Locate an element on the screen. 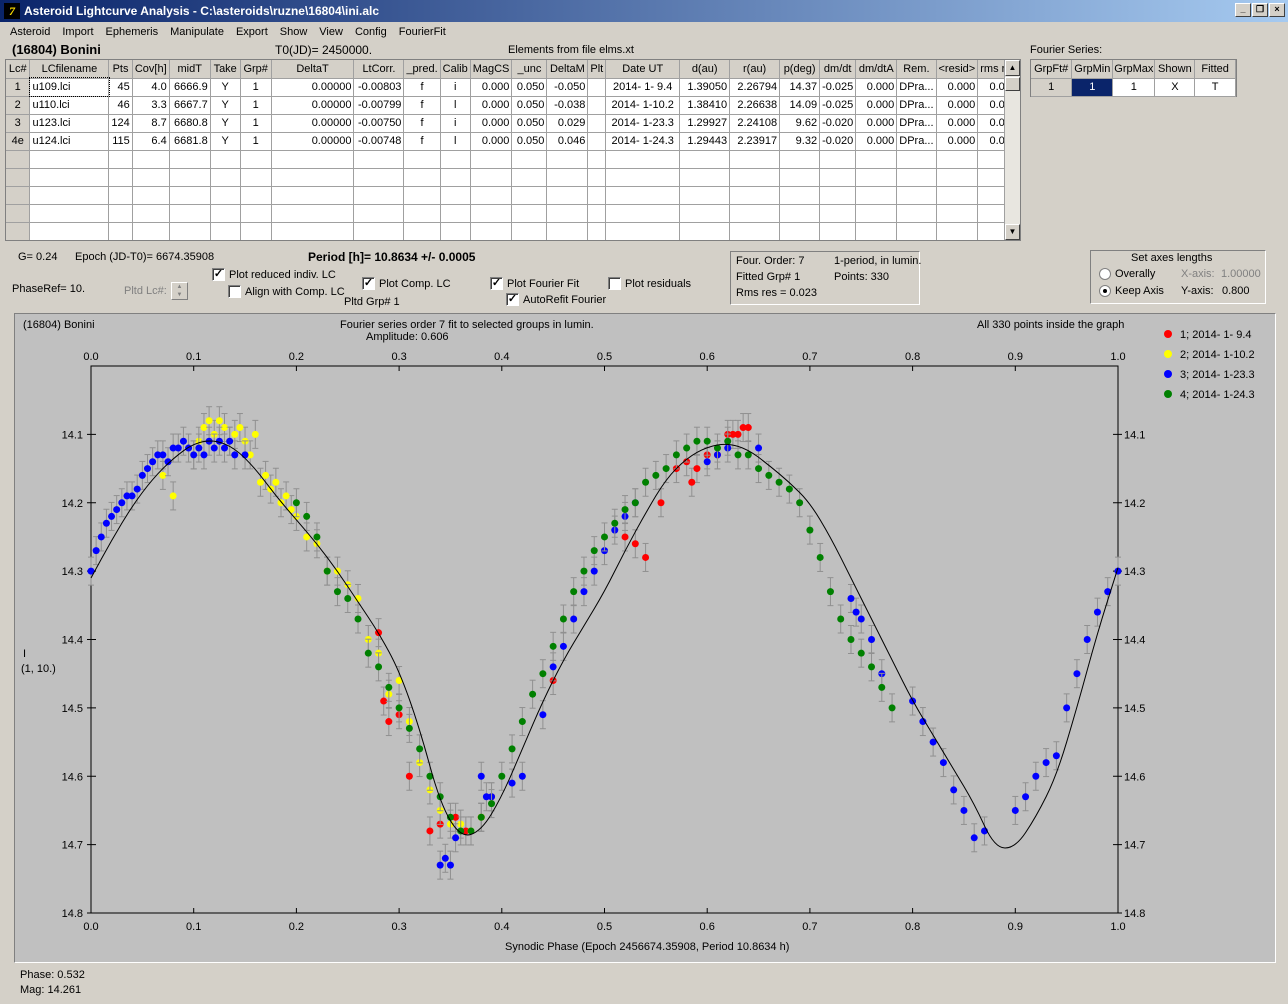  table-cell: 0.046 is located at coordinates (567, 141).